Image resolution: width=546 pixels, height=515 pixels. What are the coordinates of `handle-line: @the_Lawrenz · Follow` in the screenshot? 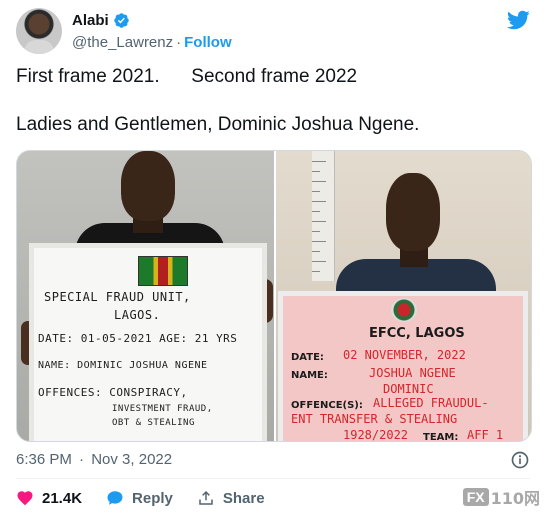 It's located at (152, 42).